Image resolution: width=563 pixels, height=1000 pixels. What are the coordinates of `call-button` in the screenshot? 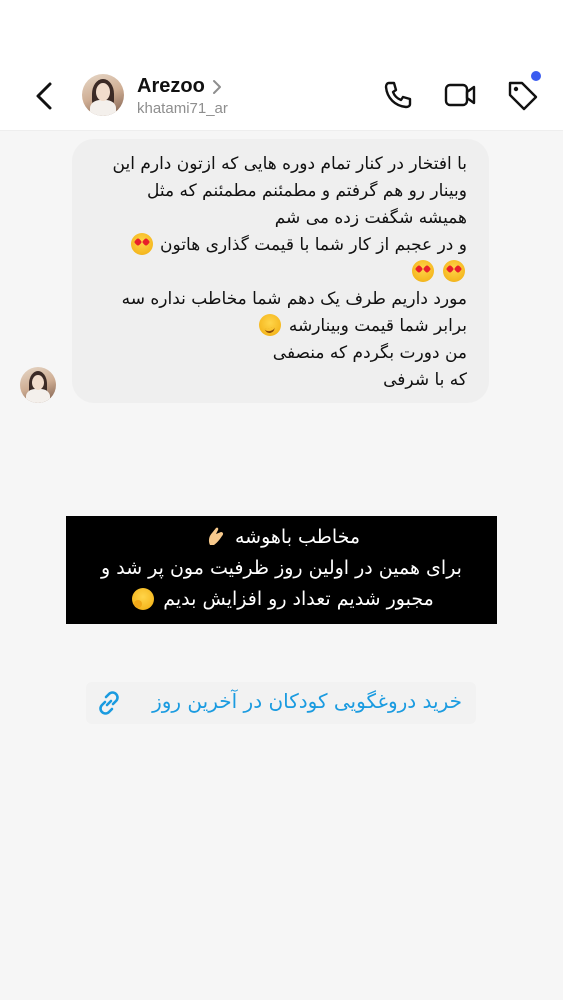 It's located at (398, 95).